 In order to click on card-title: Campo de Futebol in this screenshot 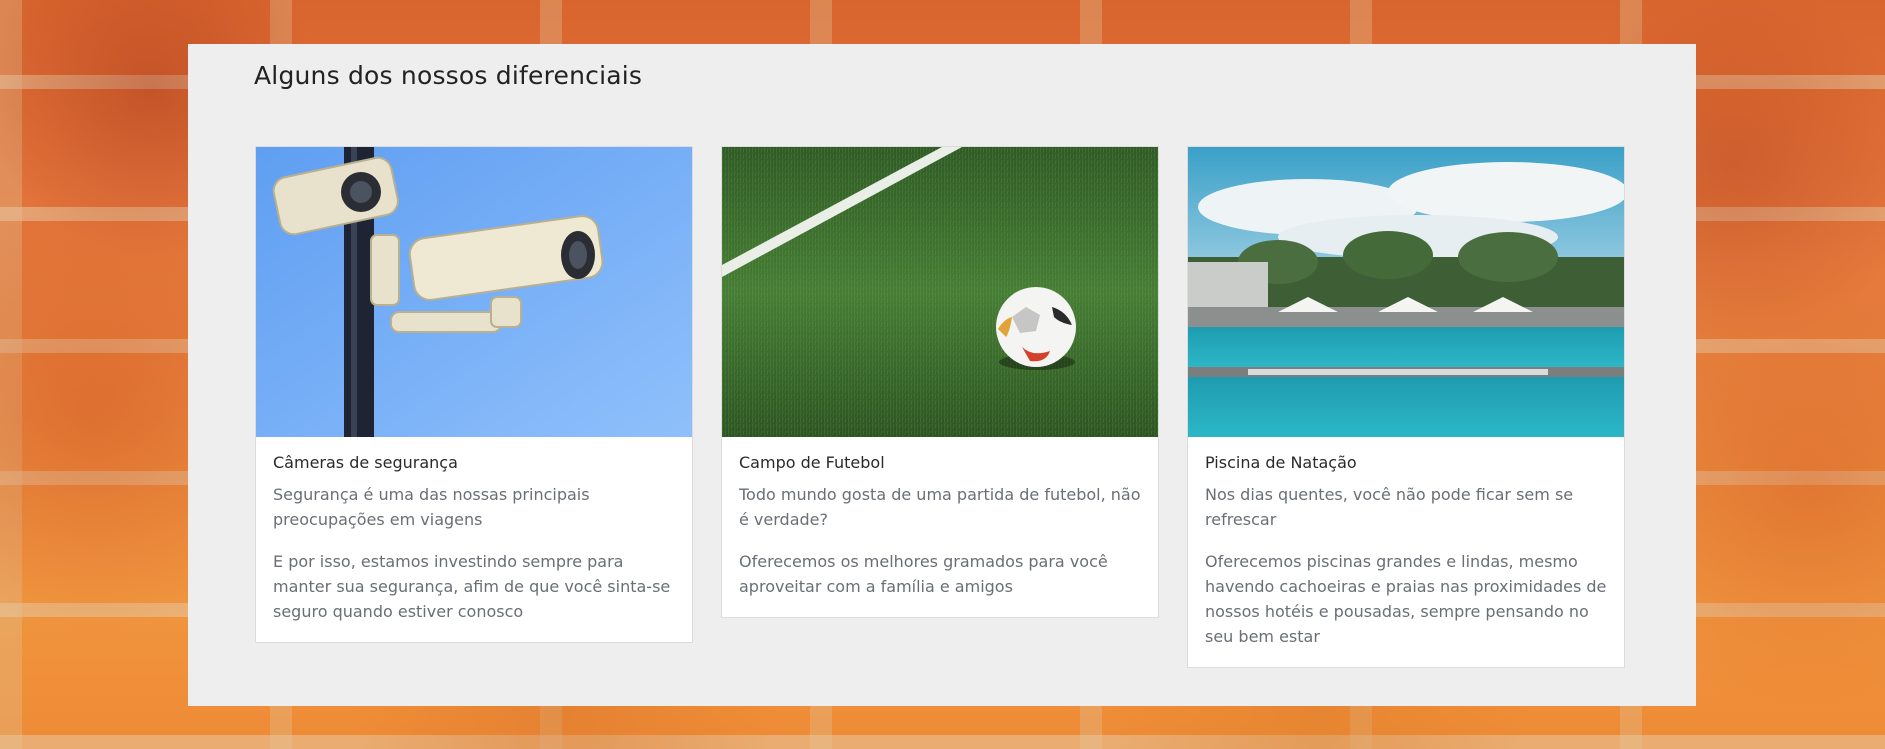, I will do `click(812, 462)`.